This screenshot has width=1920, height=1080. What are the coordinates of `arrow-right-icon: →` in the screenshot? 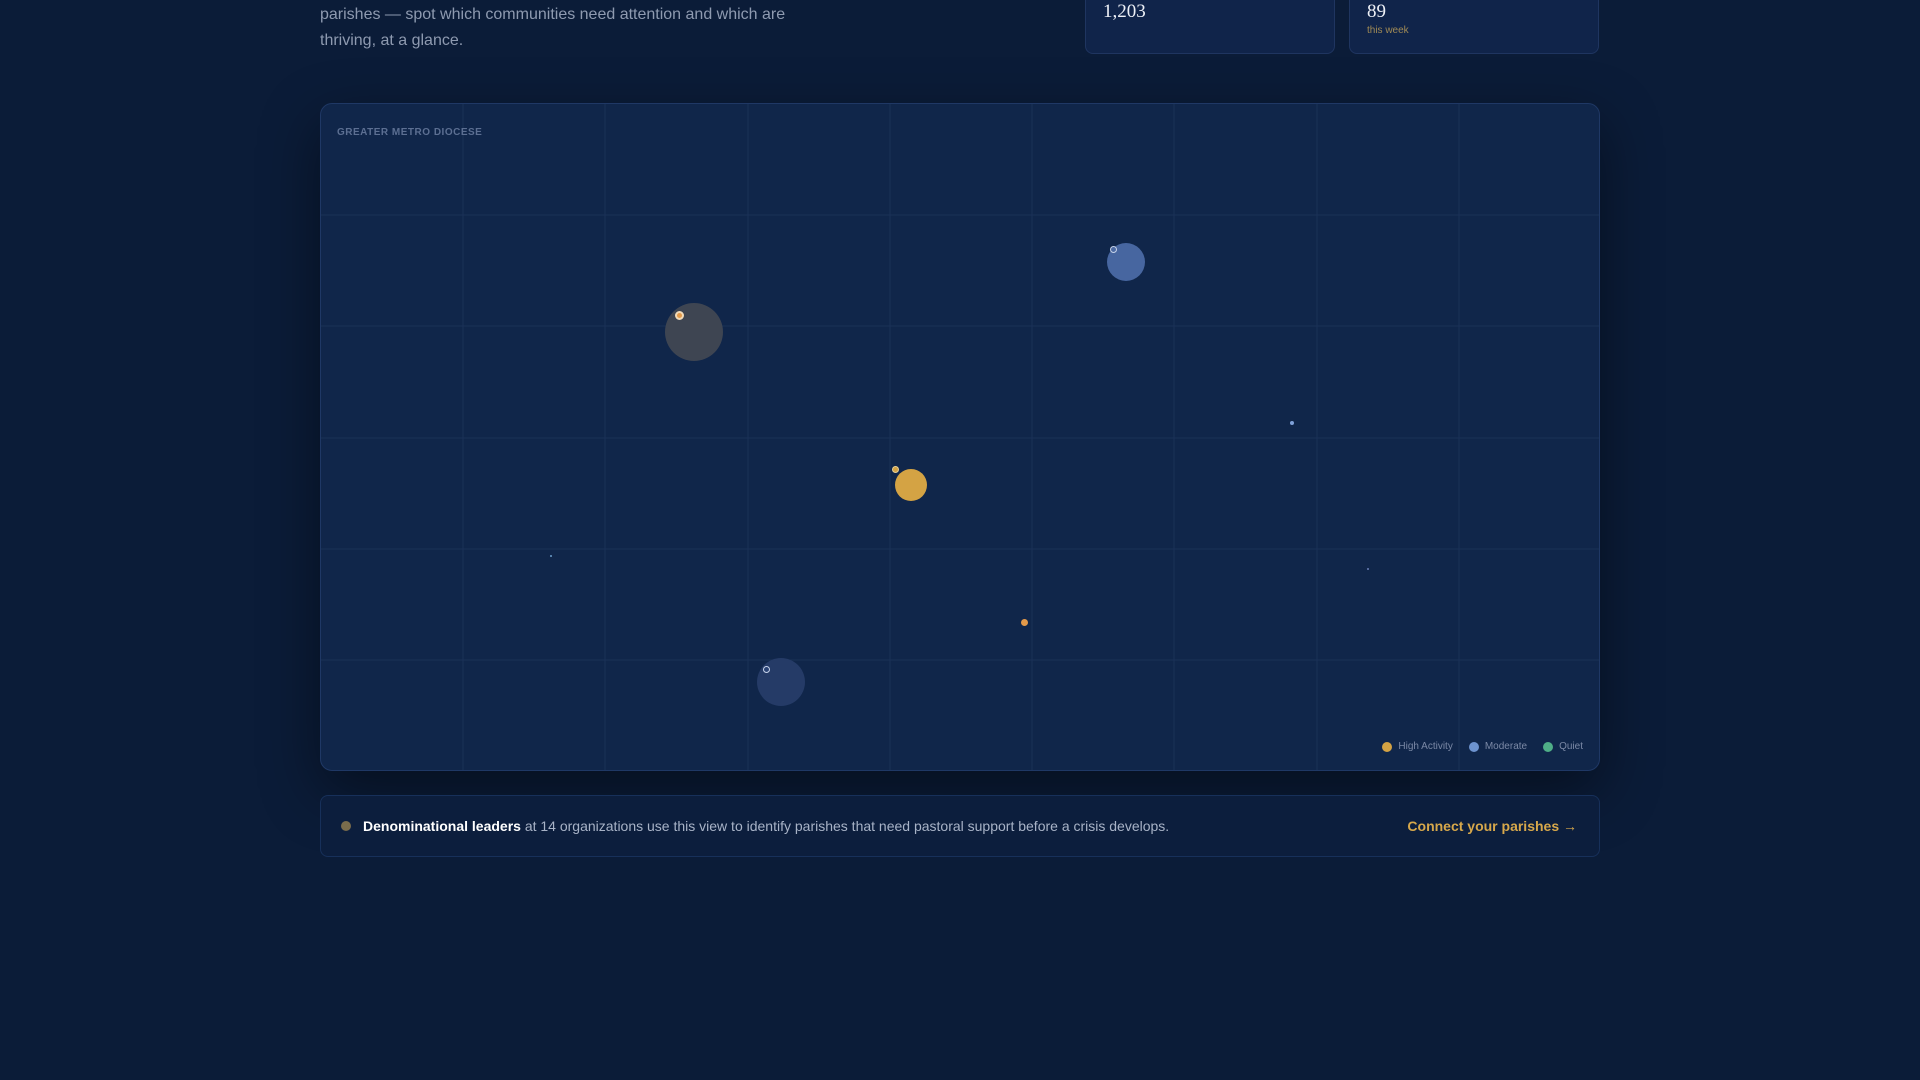 It's located at (1570, 826).